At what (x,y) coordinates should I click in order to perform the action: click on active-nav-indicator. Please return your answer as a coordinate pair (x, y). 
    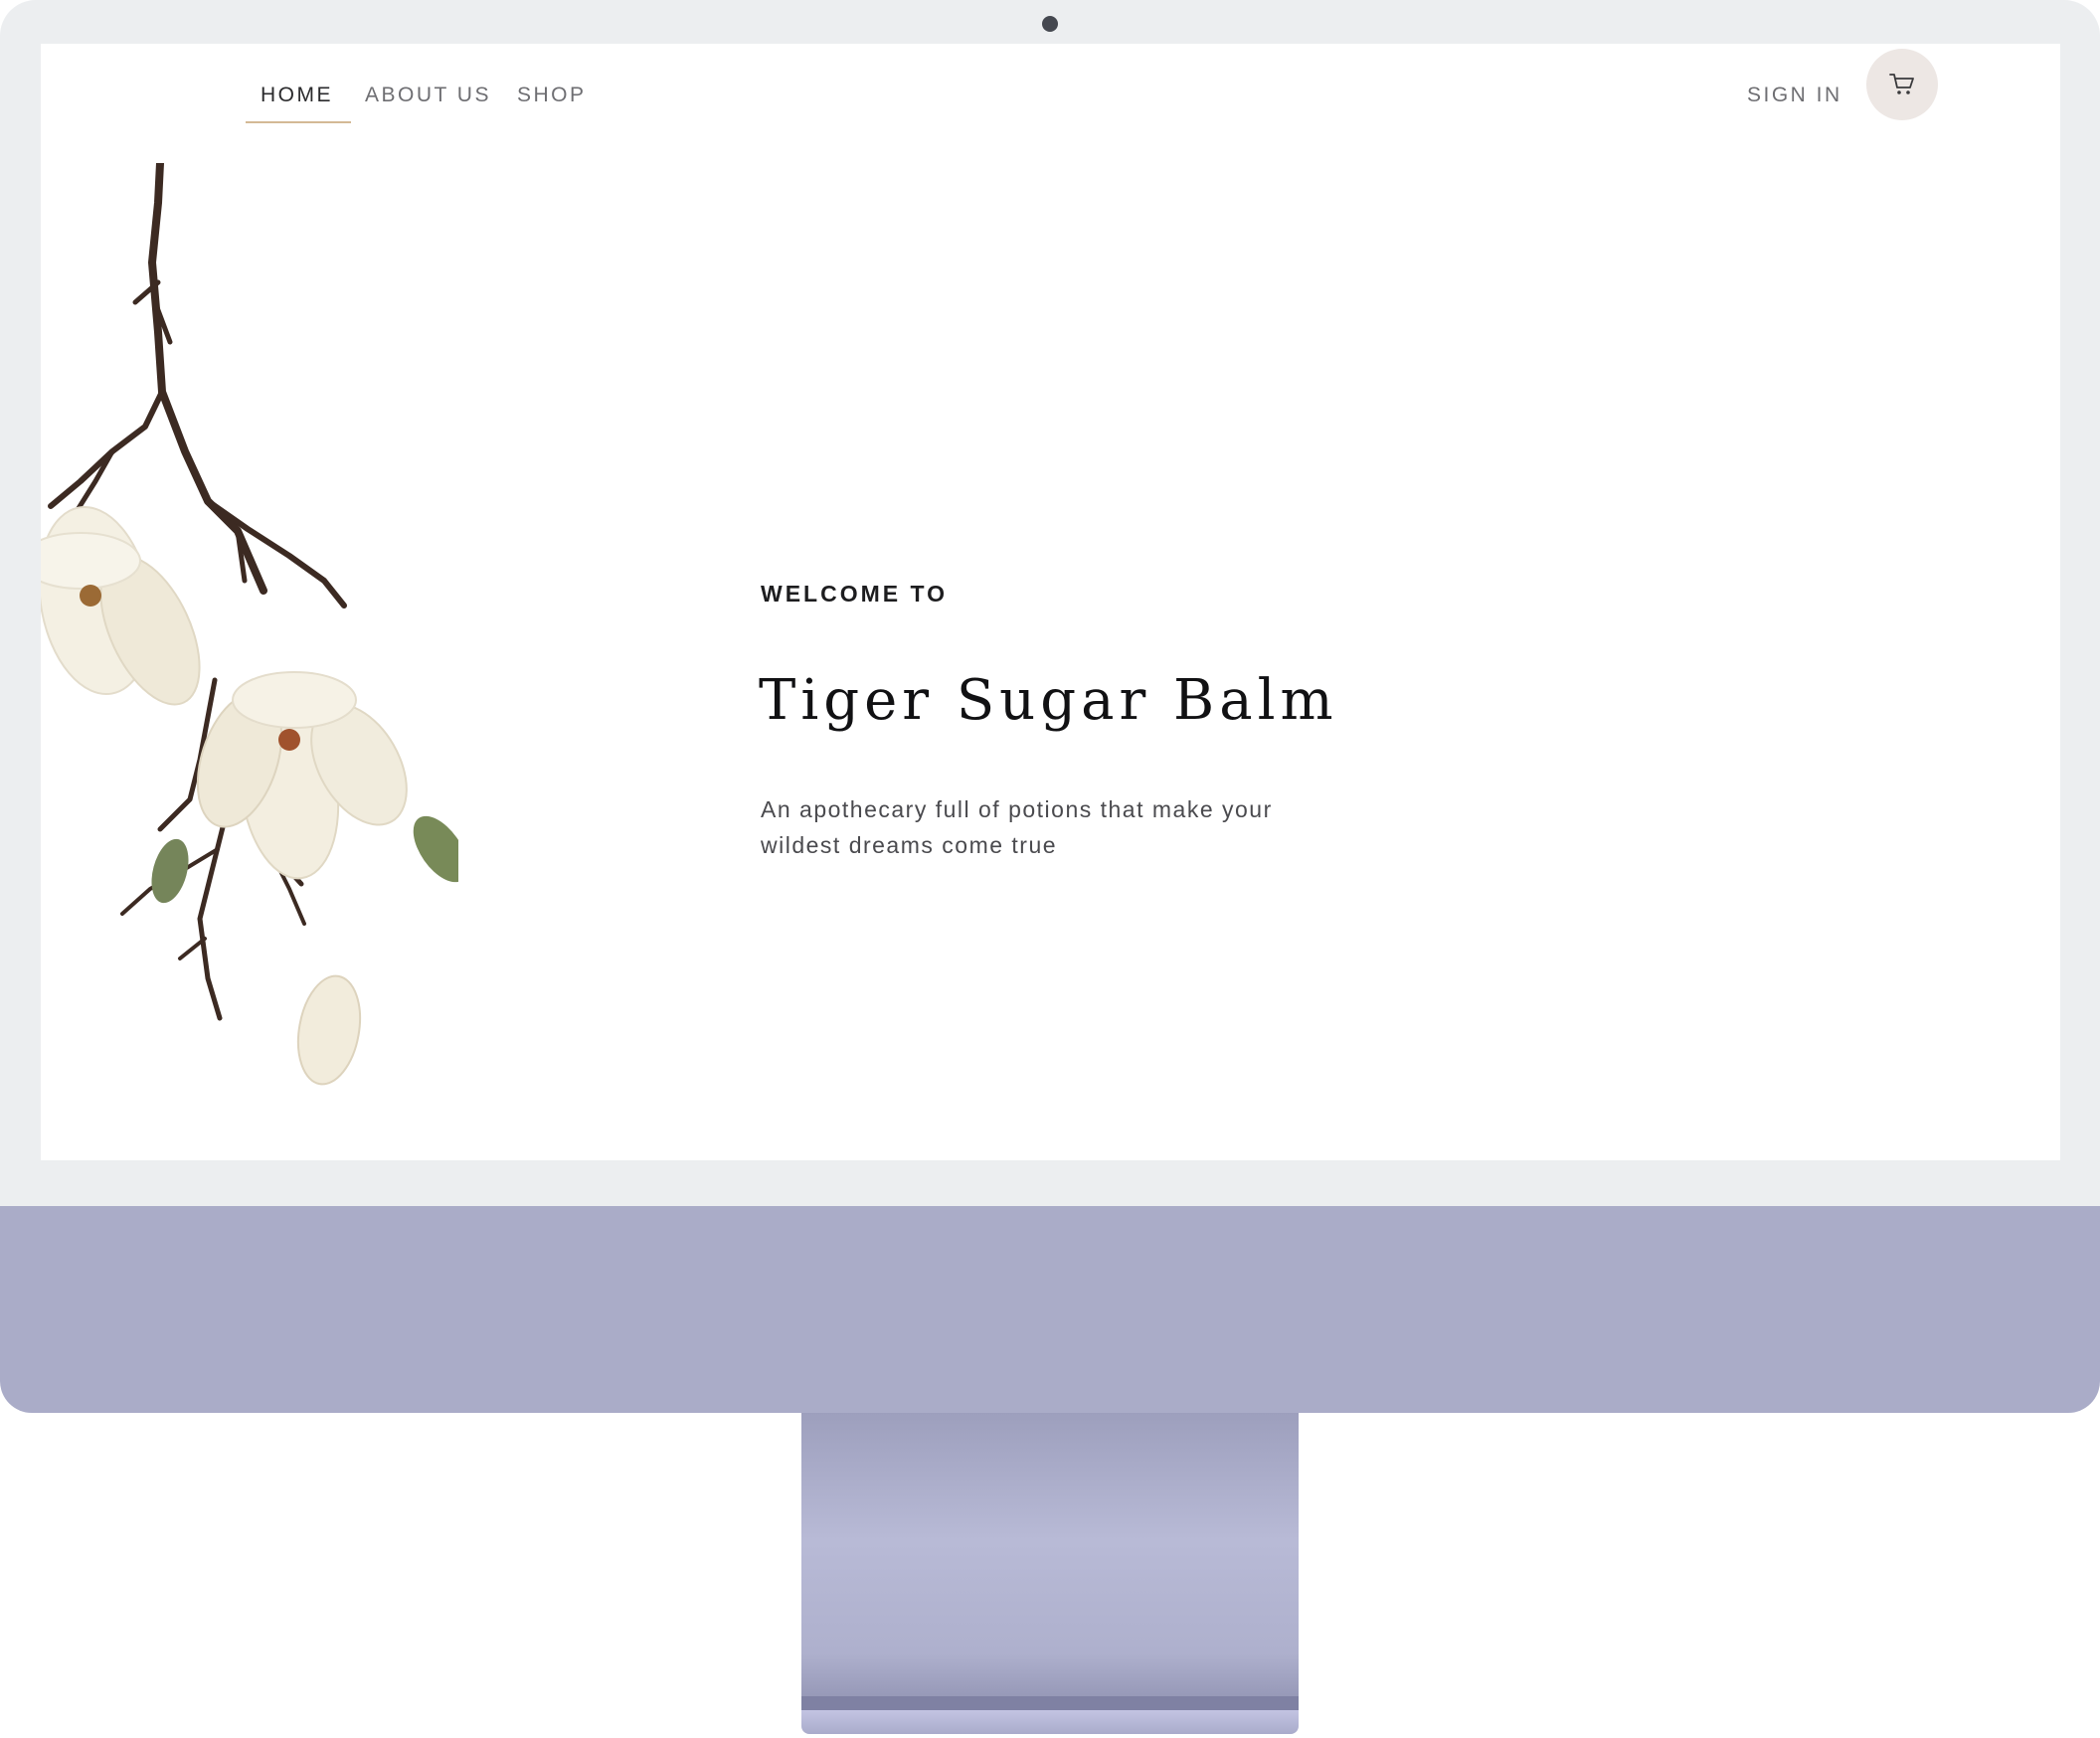
    Looking at the image, I should click on (298, 122).